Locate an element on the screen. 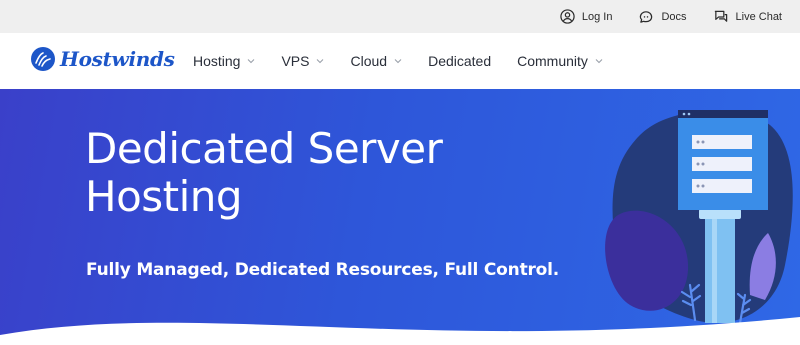 Image resolution: width=800 pixels, height=345 pixels. login-label: Log In is located at coordinates (597, 16).